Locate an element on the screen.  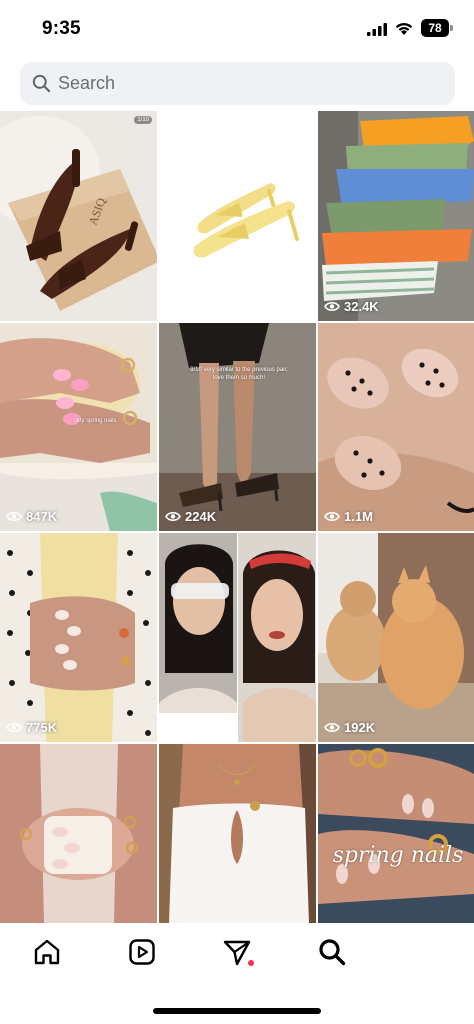
post-caption: girly spring nails is located at coordinates (95, 421).